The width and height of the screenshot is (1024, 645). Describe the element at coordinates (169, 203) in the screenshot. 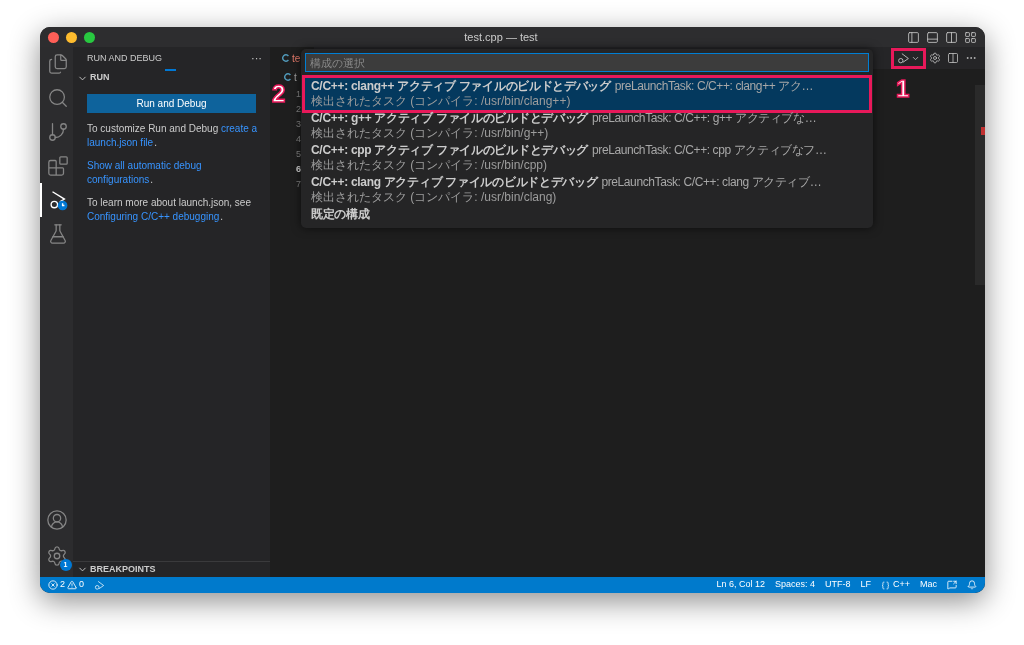

I see `help-text: To learn more about launch.json, see` at that location.